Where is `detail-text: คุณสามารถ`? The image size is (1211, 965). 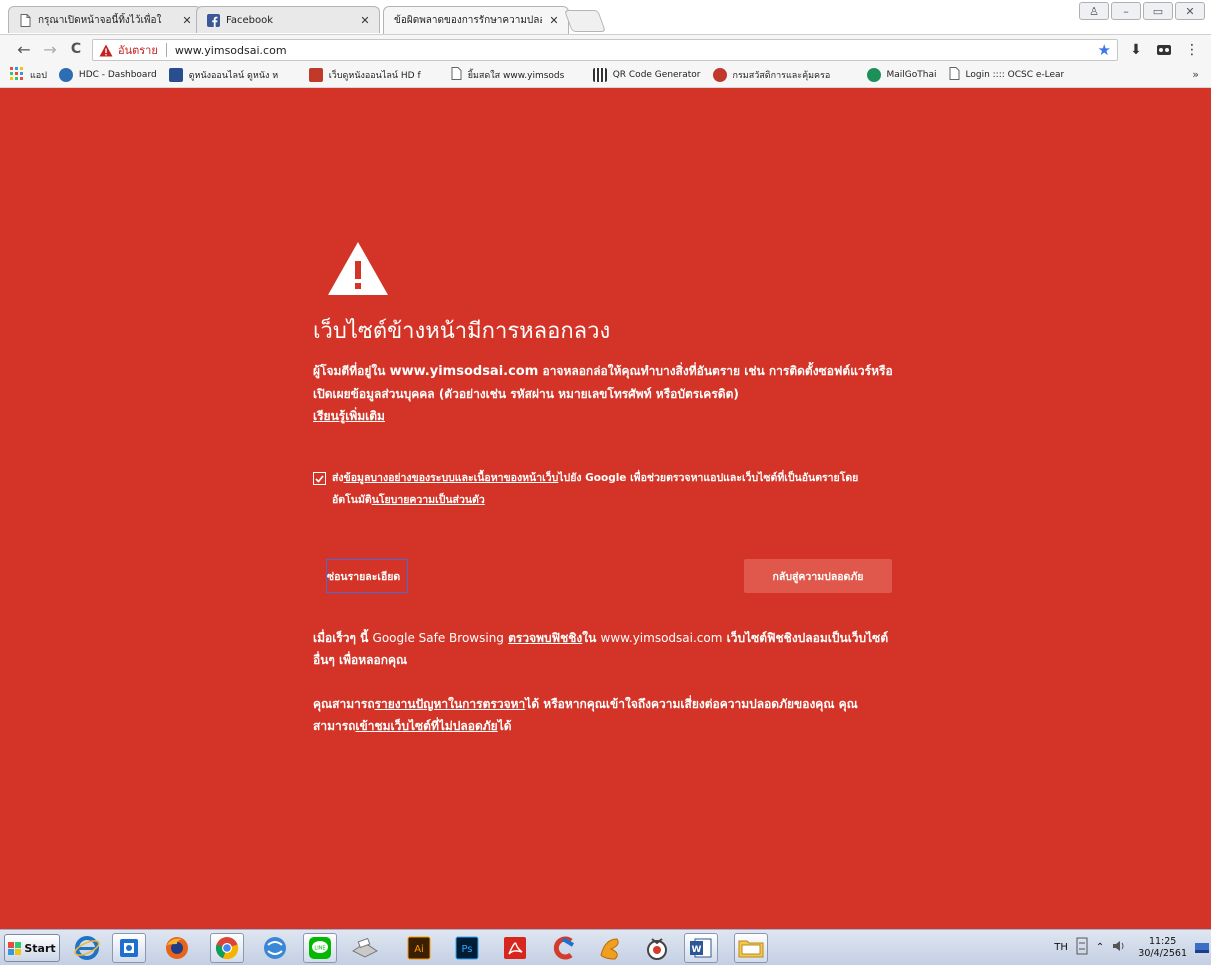
detail-text: คุณสามารถ is located at coordinates (344, 704).